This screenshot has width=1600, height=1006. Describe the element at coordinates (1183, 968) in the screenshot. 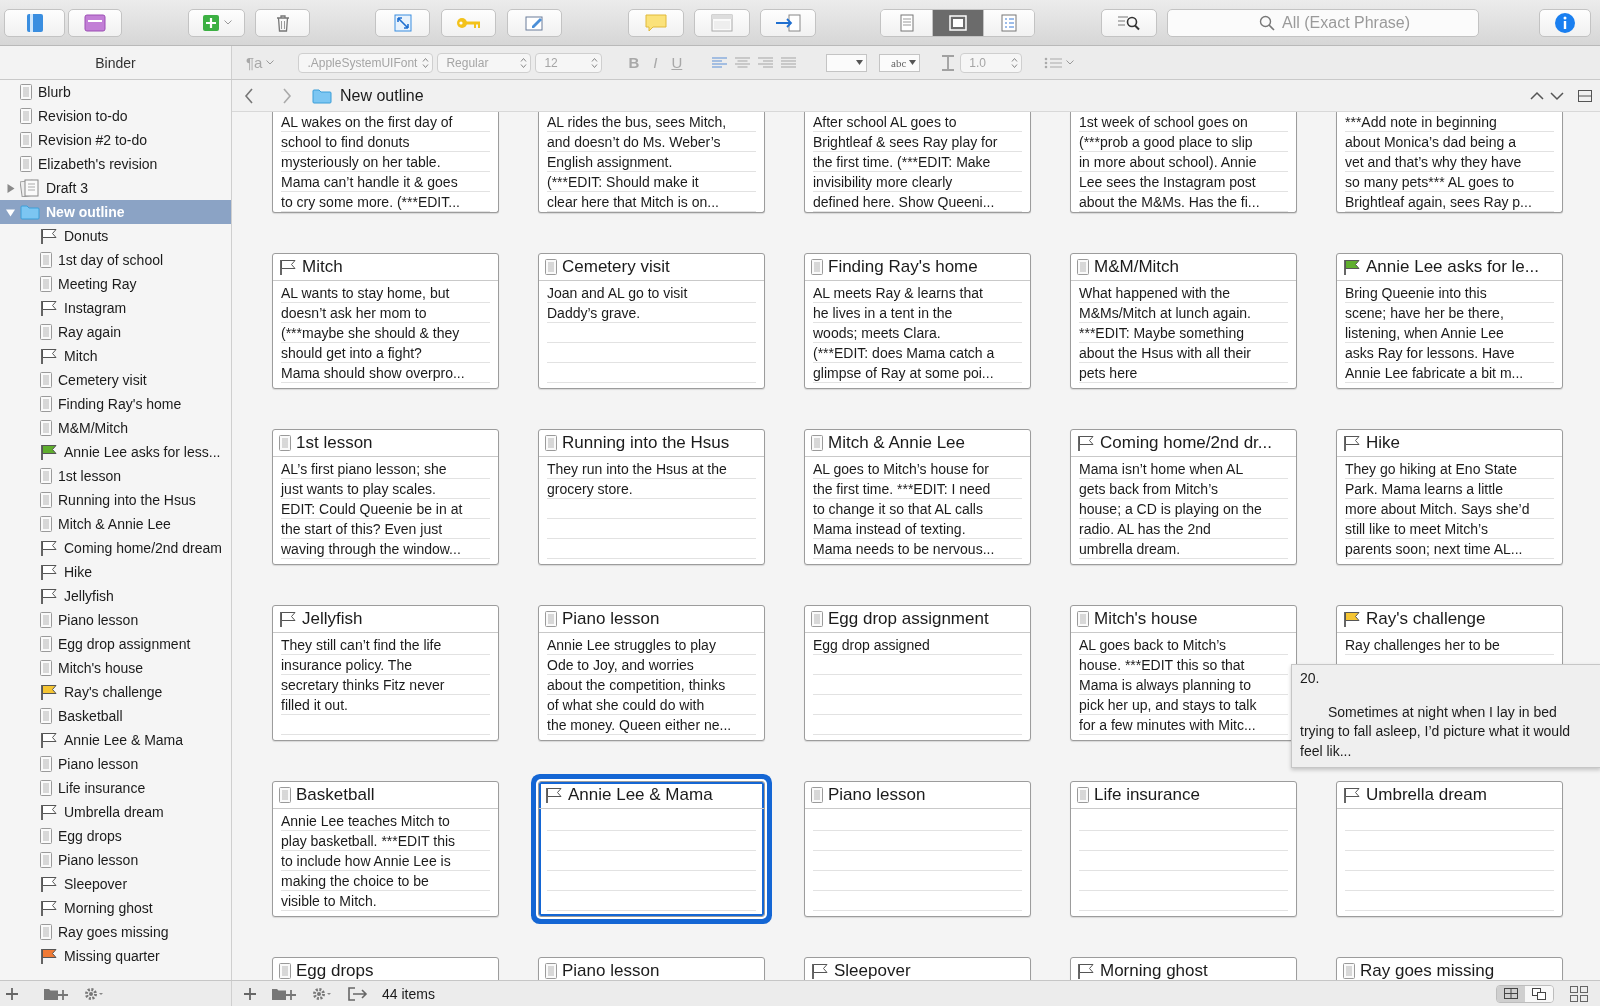

I see `index-card: Morning ghost` at that location.